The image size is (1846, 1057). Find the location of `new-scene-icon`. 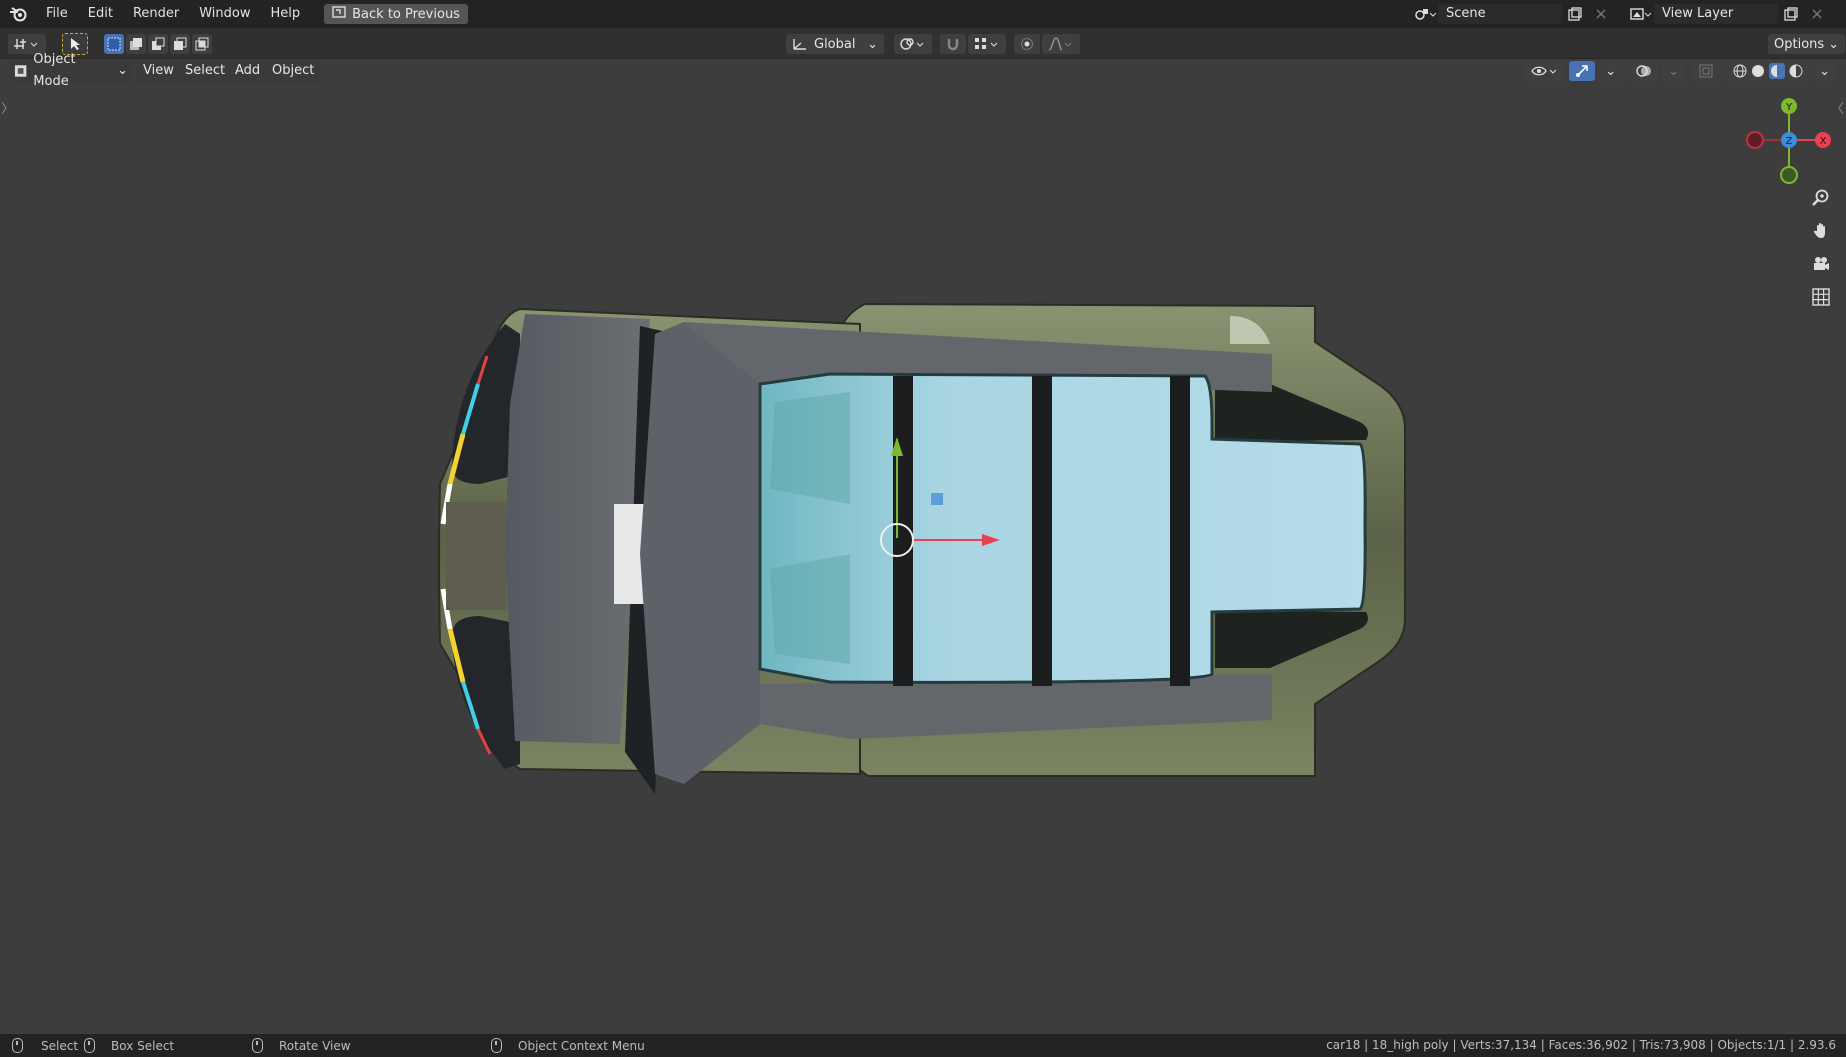

new-scene-icon is located at coordinates (1575, 14).